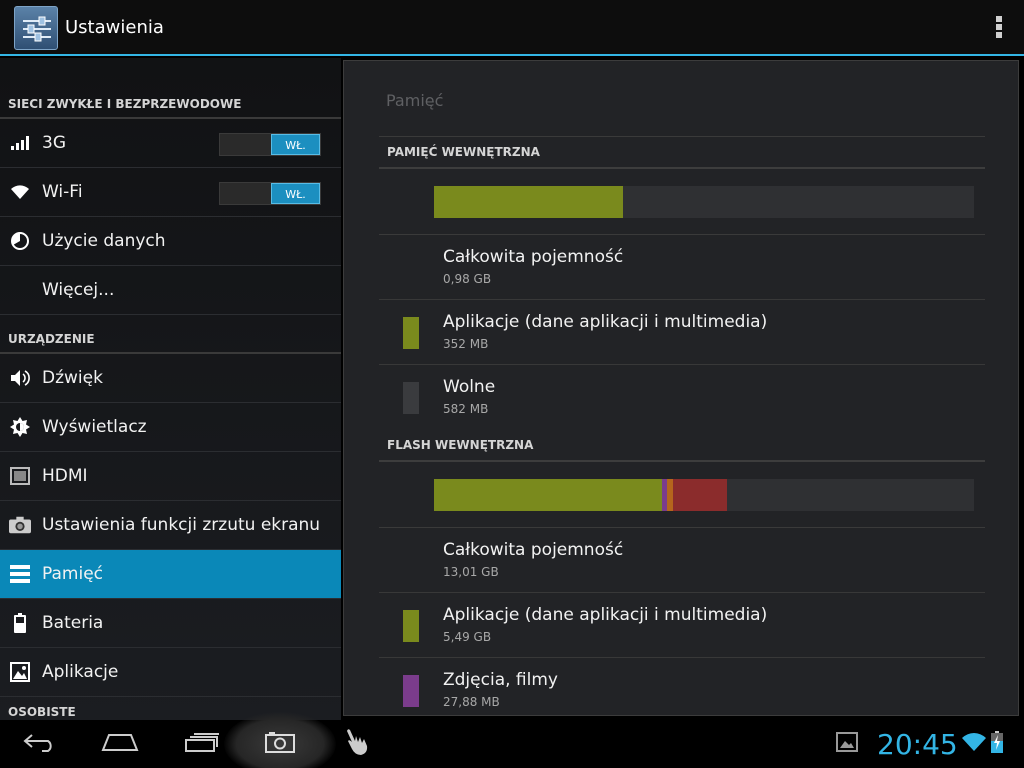 The height and width of the screenshot is (768, 1024). I want to click on brightness-icon, so click(20, 427).